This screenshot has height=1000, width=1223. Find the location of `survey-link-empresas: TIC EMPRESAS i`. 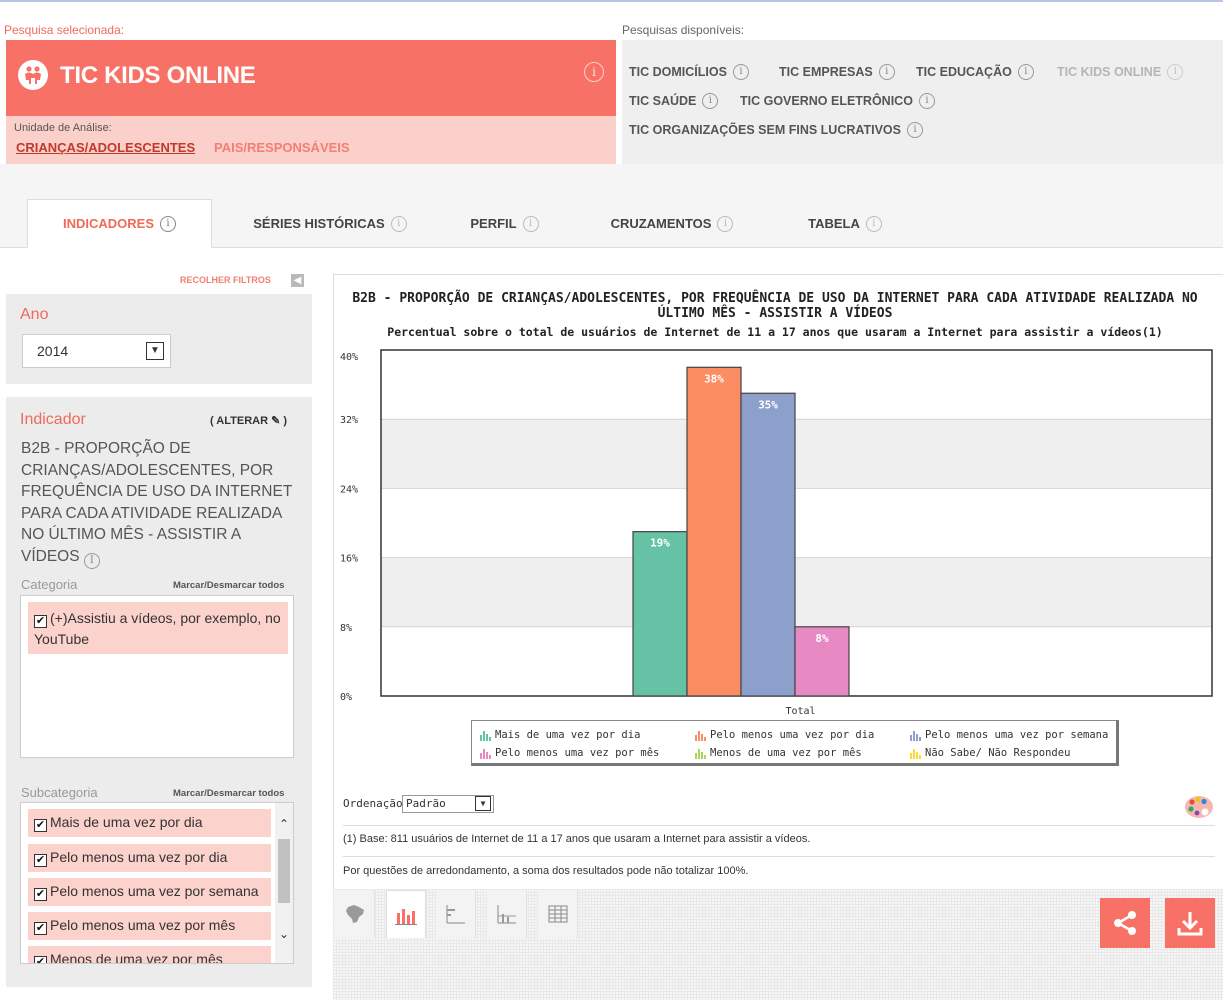

survey-link-empresas: TIC EMPRESAS i is located at coordinates (837, 72).